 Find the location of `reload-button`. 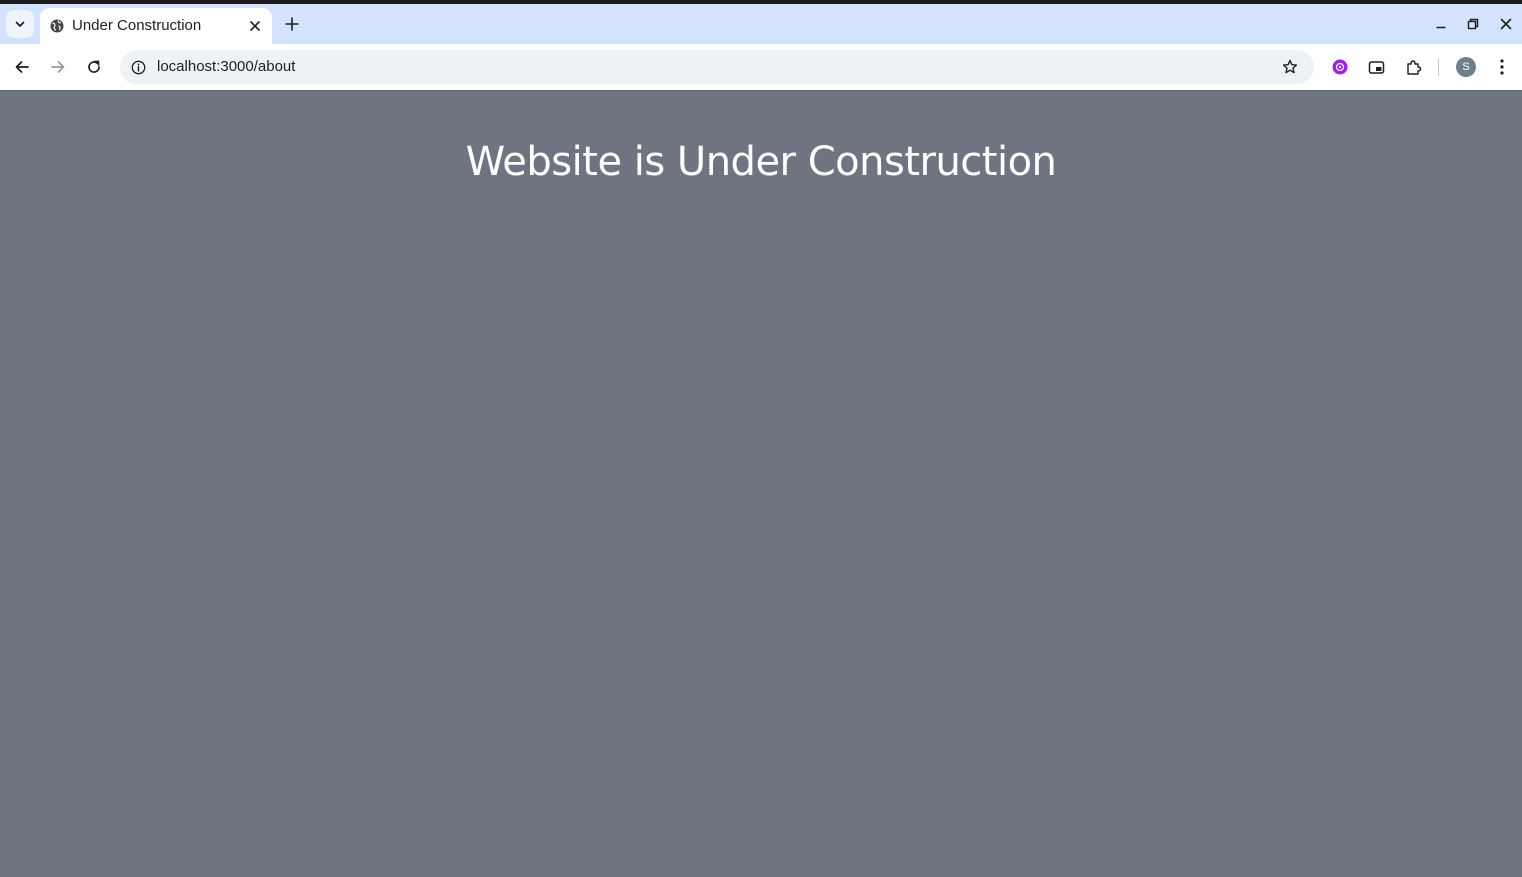

reload-button is located at coordinates (94, 67).